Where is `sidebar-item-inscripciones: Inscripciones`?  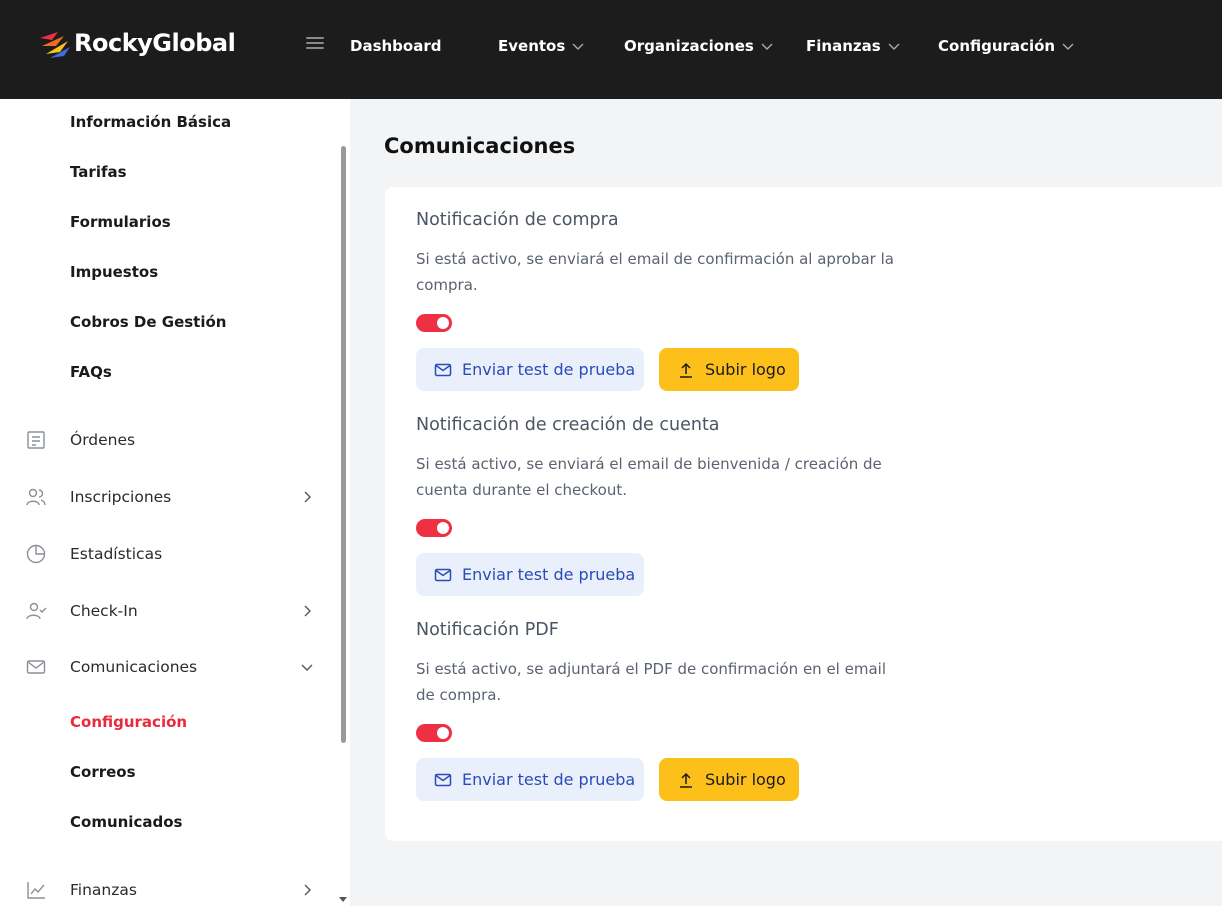 sidebar-item-inscripciones: Inscripciones is located at coordinates (169, 497).